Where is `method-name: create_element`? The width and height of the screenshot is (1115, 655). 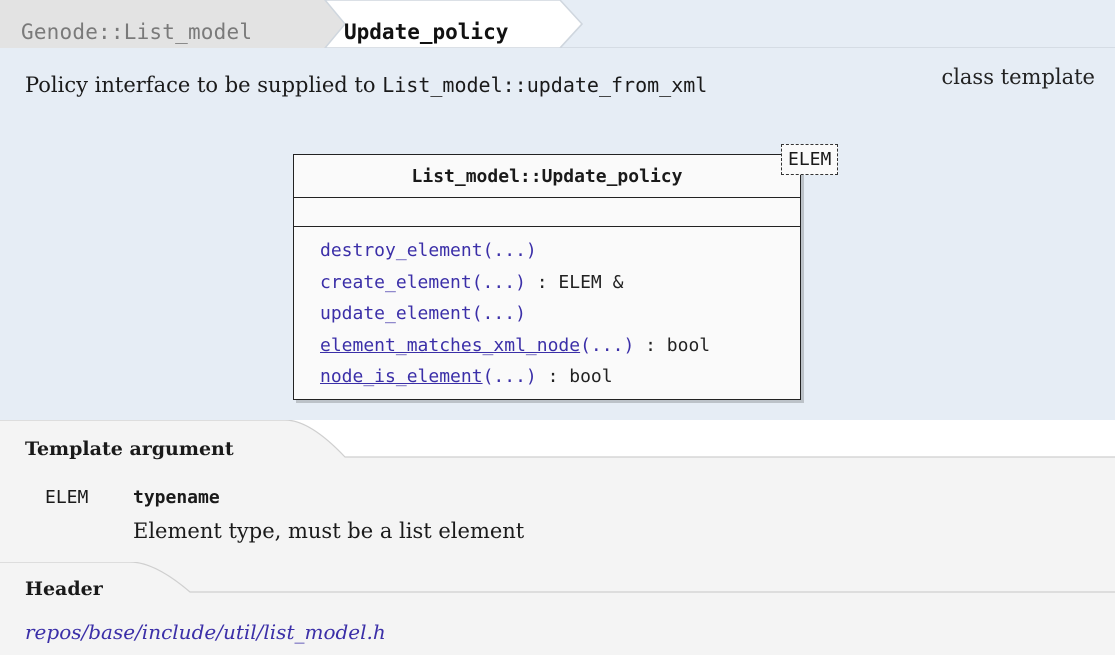
method-name: create_element is located at coordinates (396, 282).